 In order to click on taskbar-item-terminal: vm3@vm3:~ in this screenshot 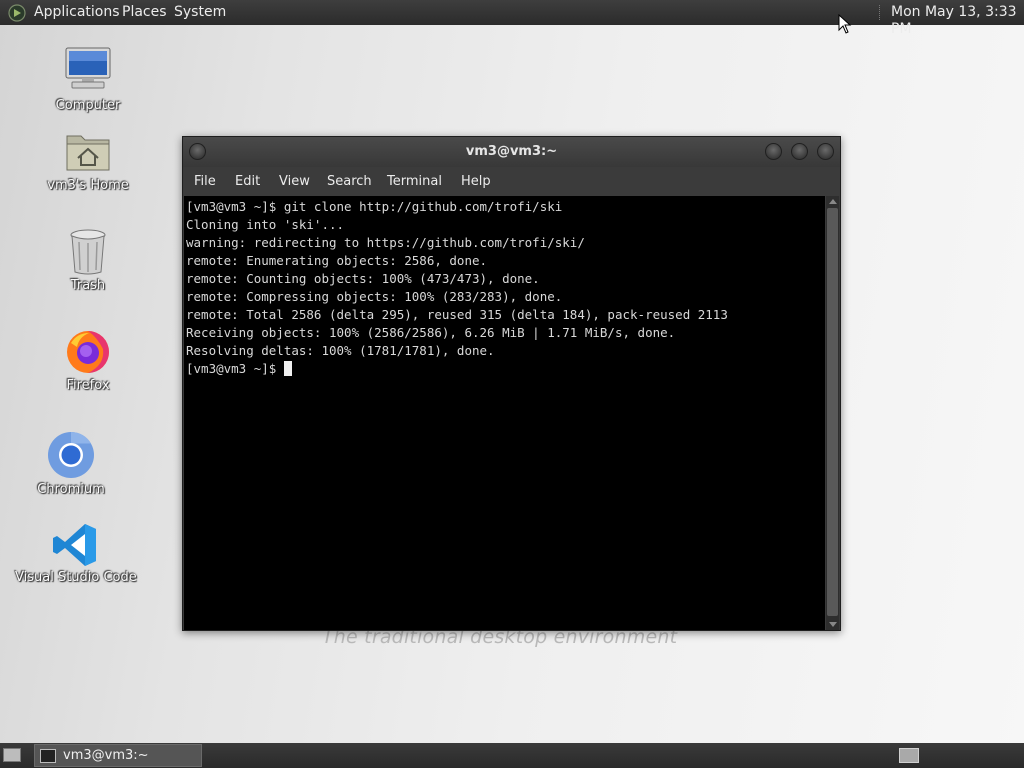, I will do `click(118, 755)`.